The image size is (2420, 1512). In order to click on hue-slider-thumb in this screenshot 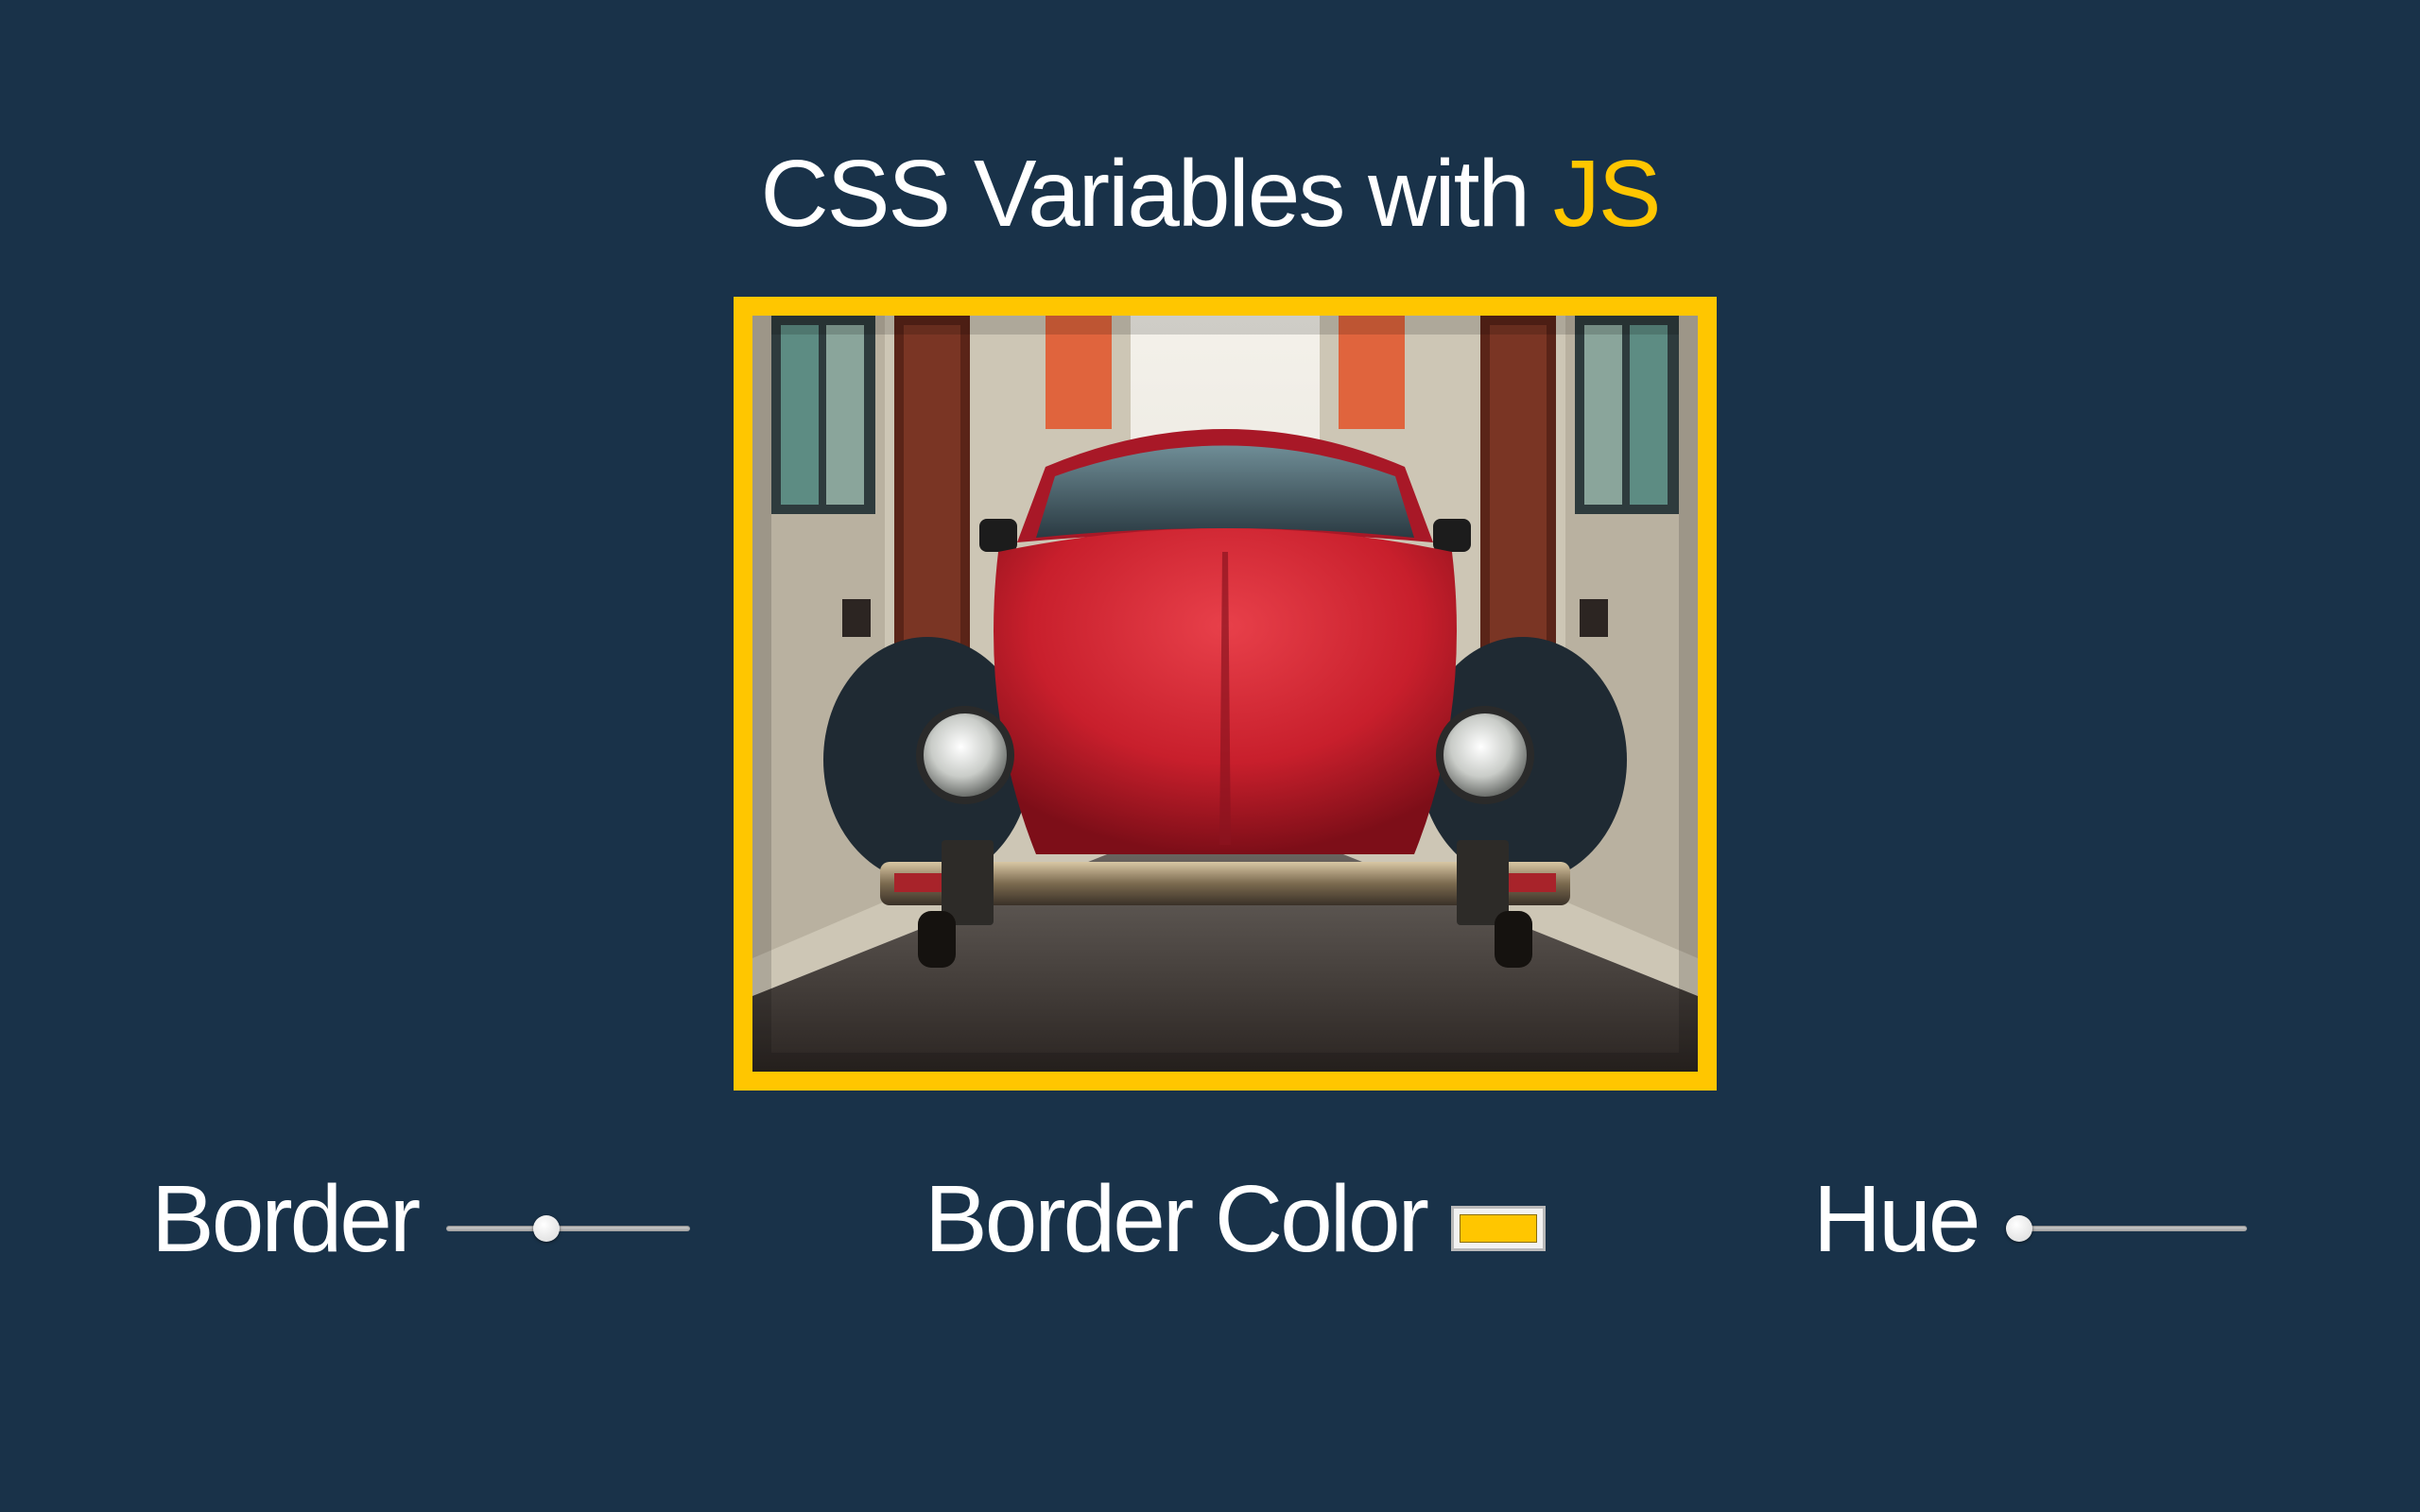, I will do `click(2019, 1228)`.